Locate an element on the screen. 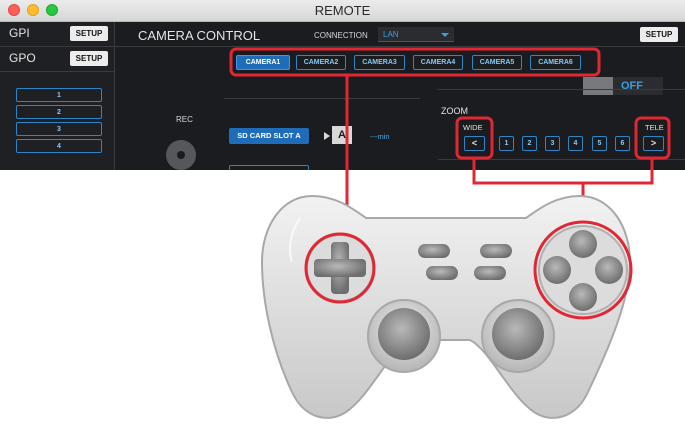 The height and width of the screenshot is (429, 685). zoom-connector-line is located at coordinates (563, 171).